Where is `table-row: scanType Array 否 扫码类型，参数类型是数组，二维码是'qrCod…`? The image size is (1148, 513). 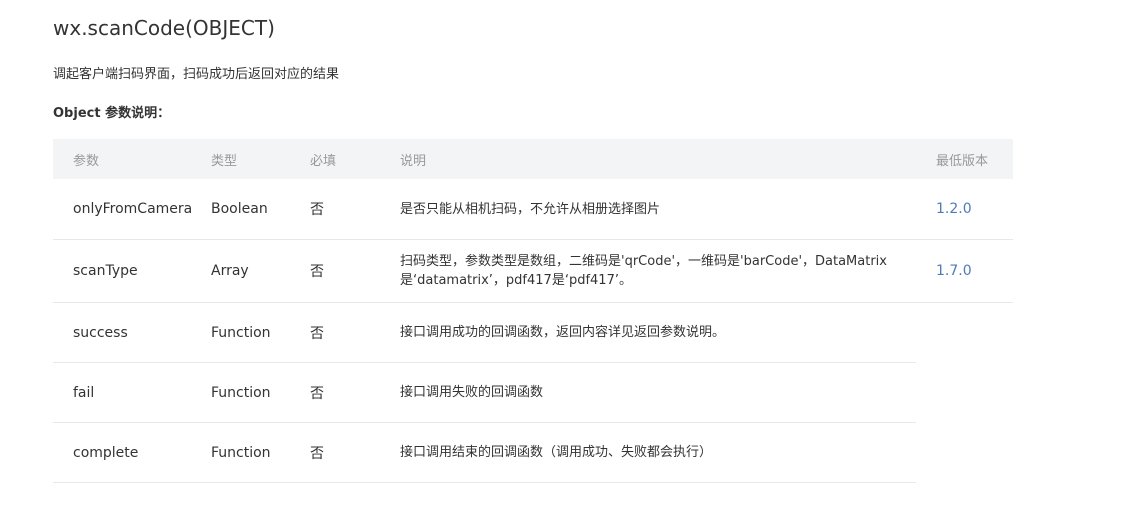 table-row: scanType Array 否 扫码类型，参数类型是数组，二维码是'qrCod… is located at coordinates (533, 271).